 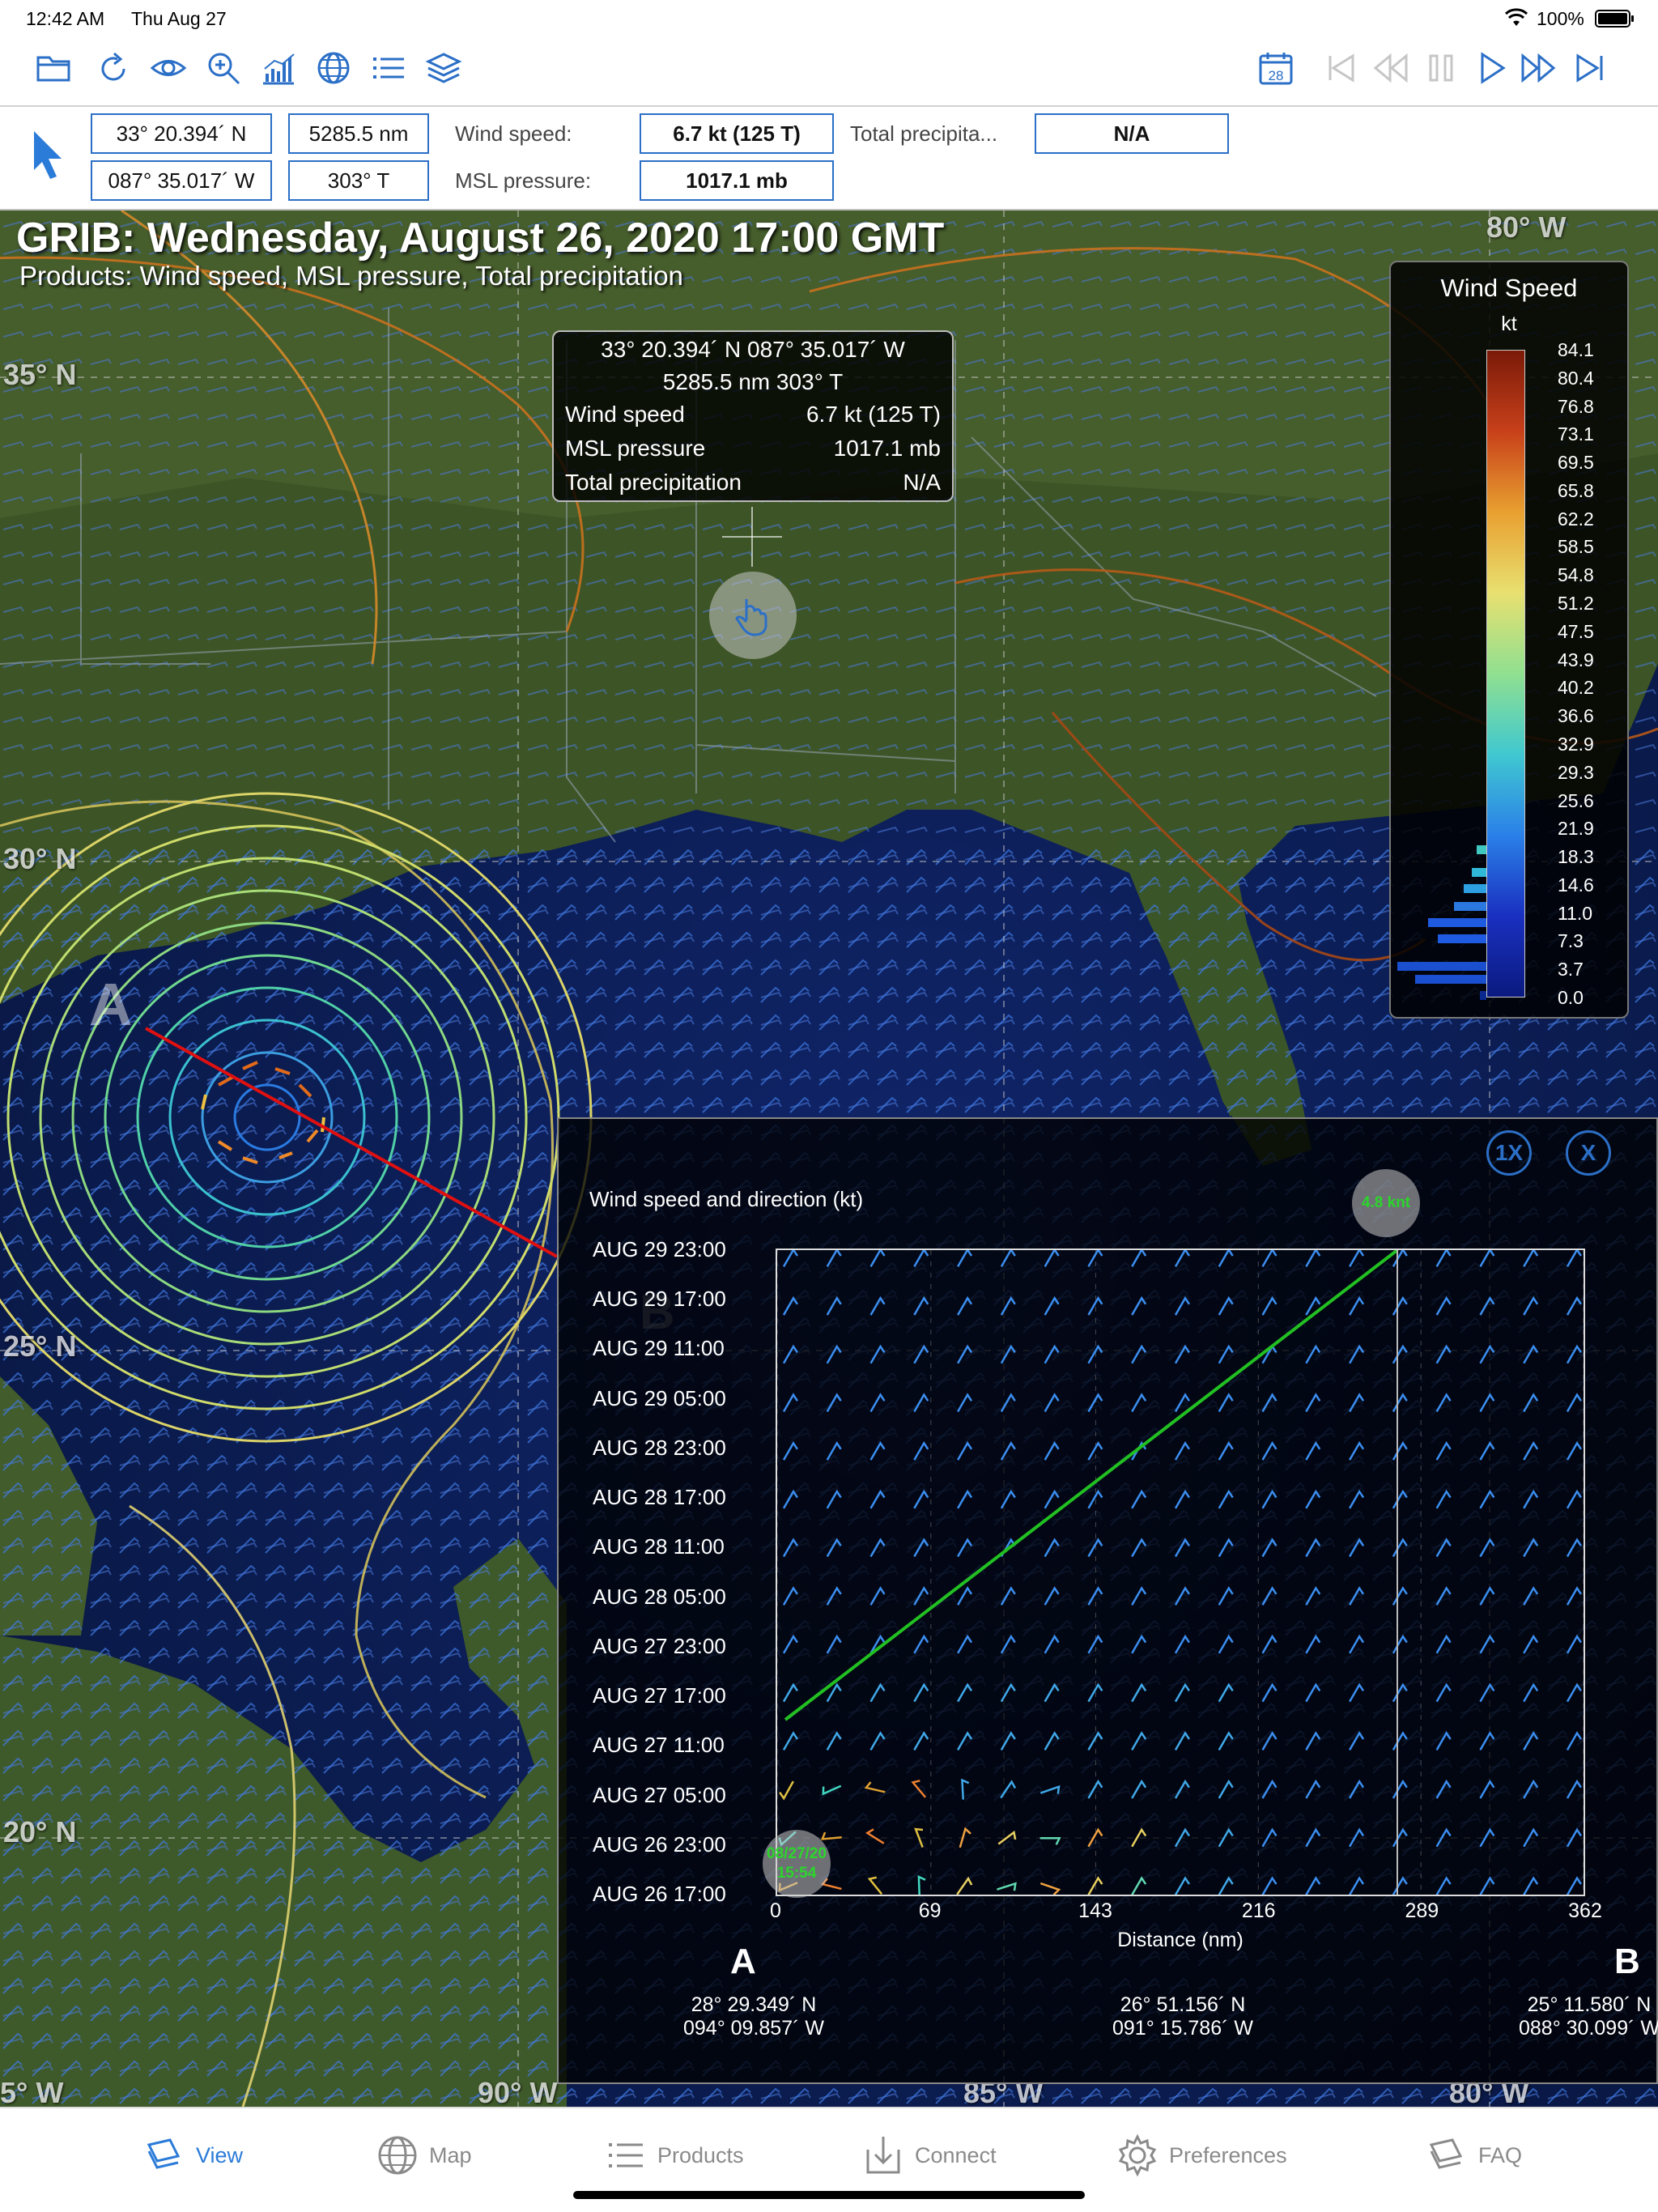 What do you see at coordinates (333, 68) in the screenshot?
I see `globe-icon` at bounding box center [333, 68].